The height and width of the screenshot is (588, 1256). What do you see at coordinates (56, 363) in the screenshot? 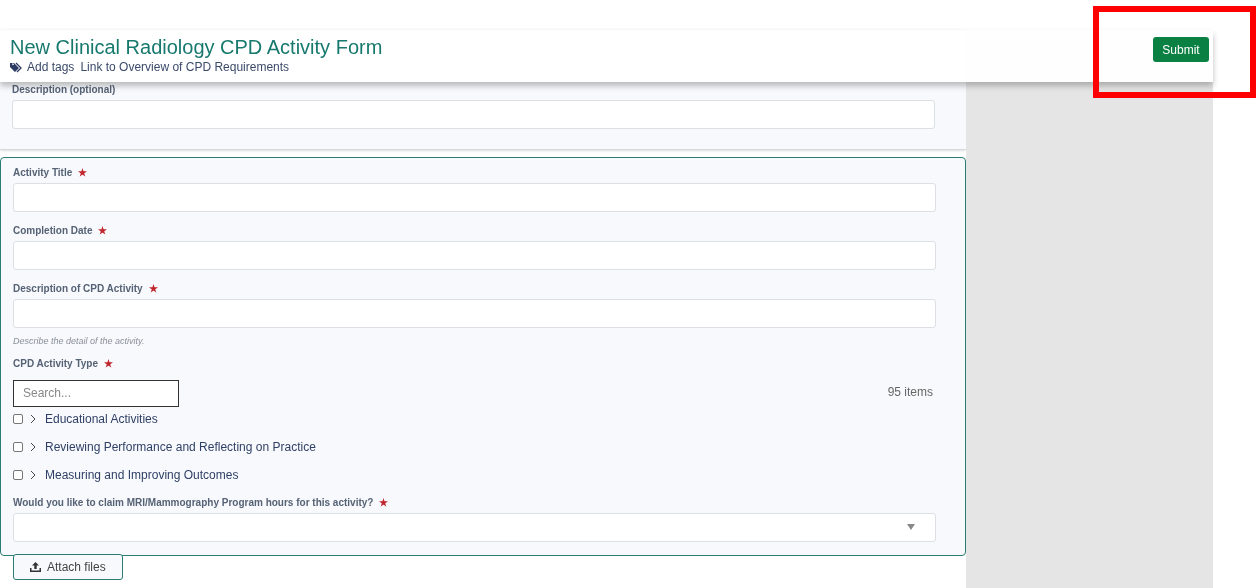
I see `field-label: CPD Activity Type` at bounding box center [56, 363].